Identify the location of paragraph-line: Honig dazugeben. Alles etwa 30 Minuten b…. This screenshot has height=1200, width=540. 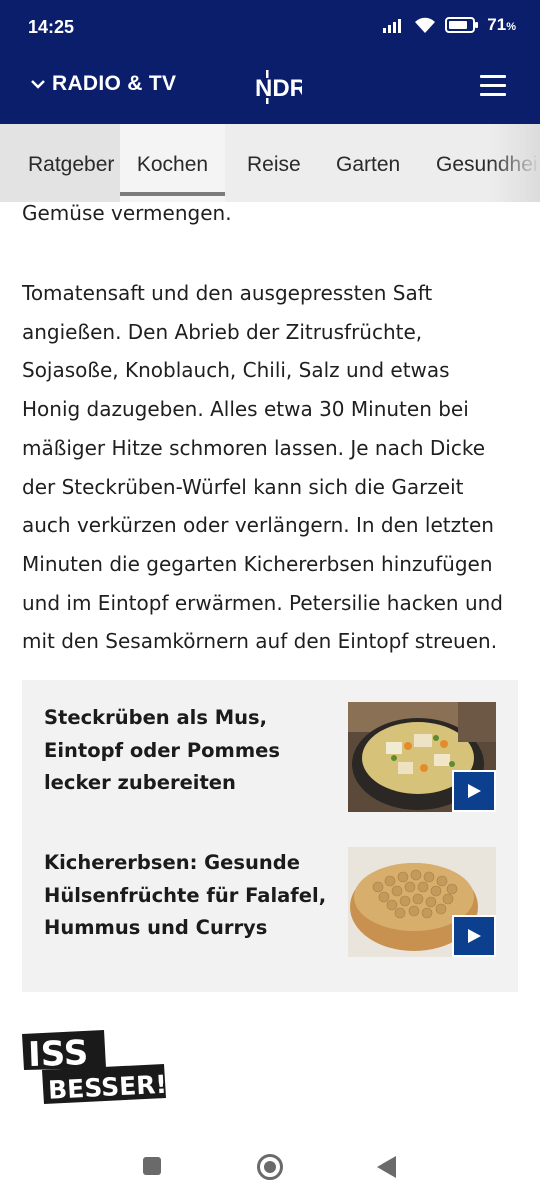
(245, 409).